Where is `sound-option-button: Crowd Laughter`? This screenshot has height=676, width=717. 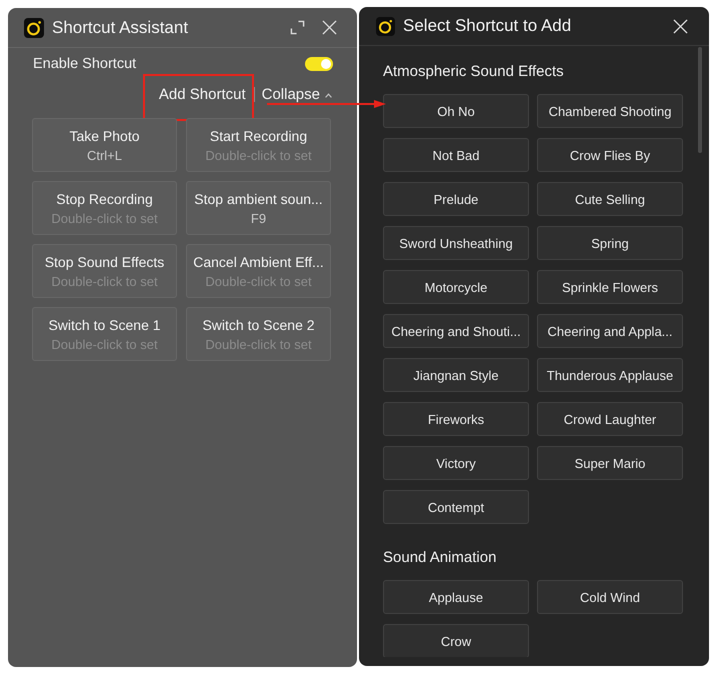
sound-option-button: Crowd Laughter is located at coordinates (610, 419).